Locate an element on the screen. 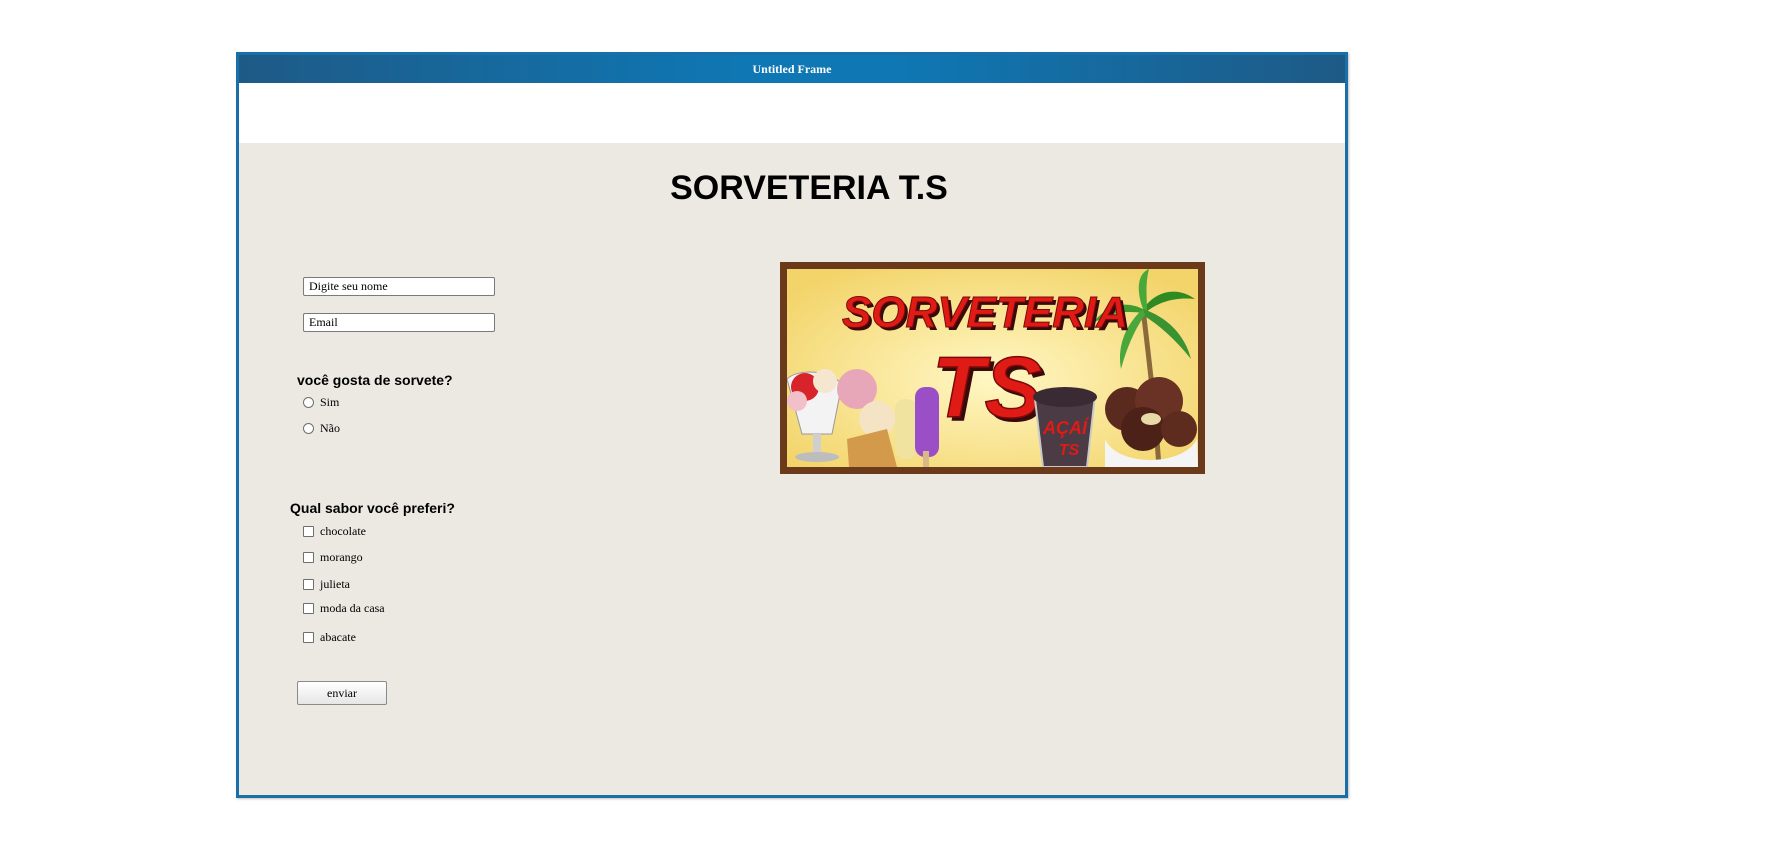  email-input is located at coordinates (399, 322).